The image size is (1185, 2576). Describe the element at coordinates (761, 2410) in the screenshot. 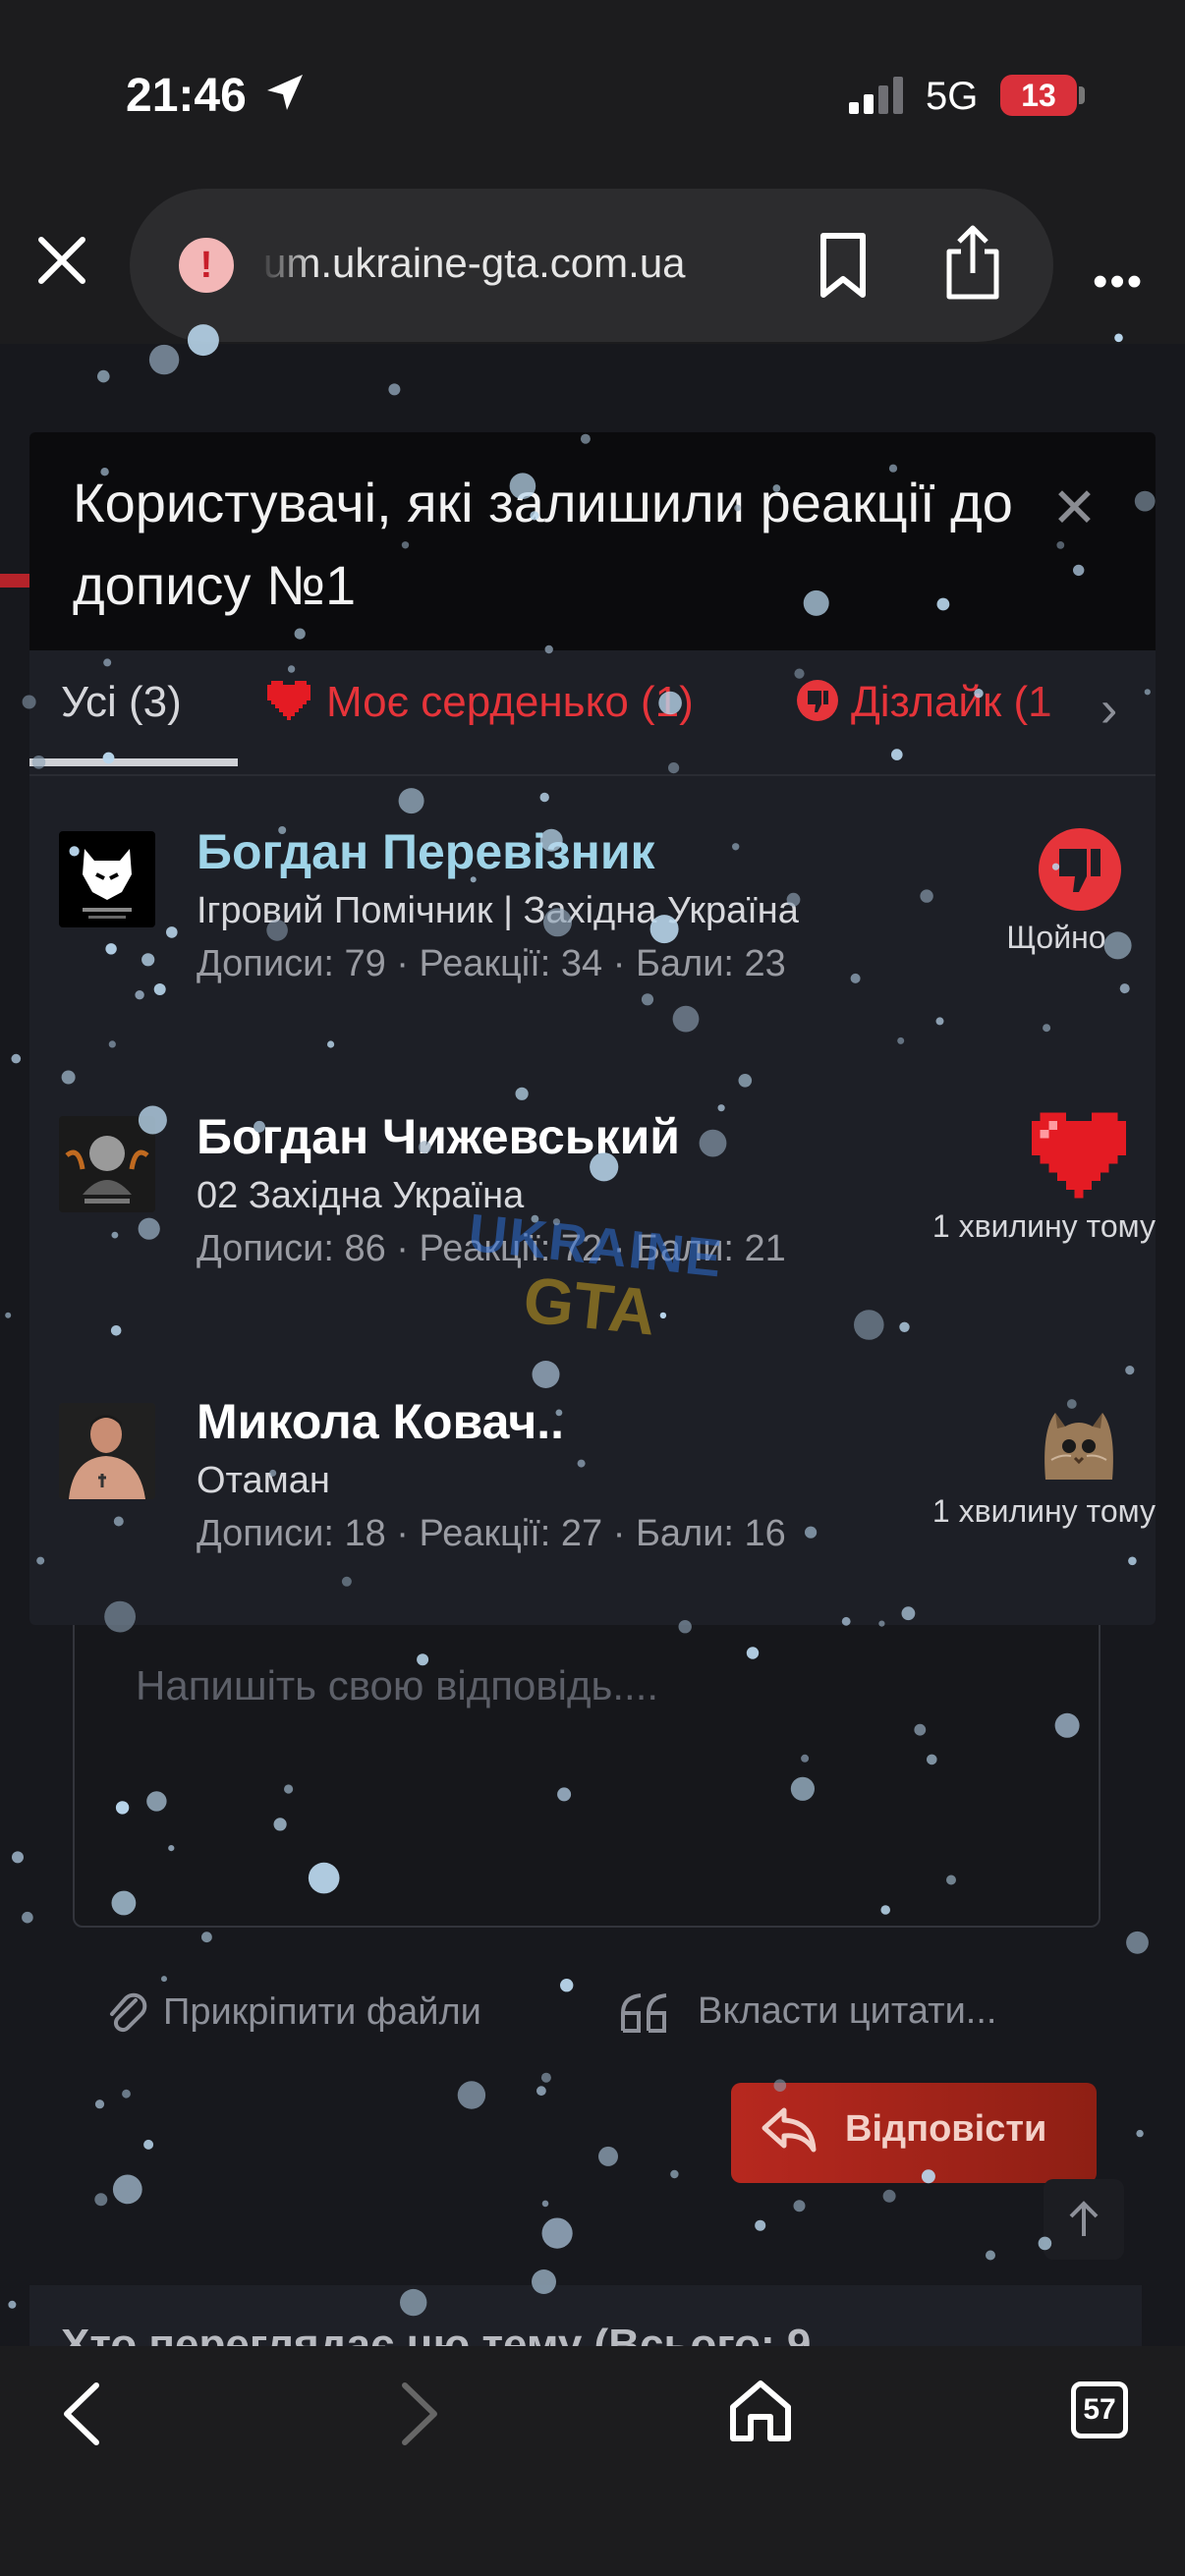

I see `home-icon` at that location.